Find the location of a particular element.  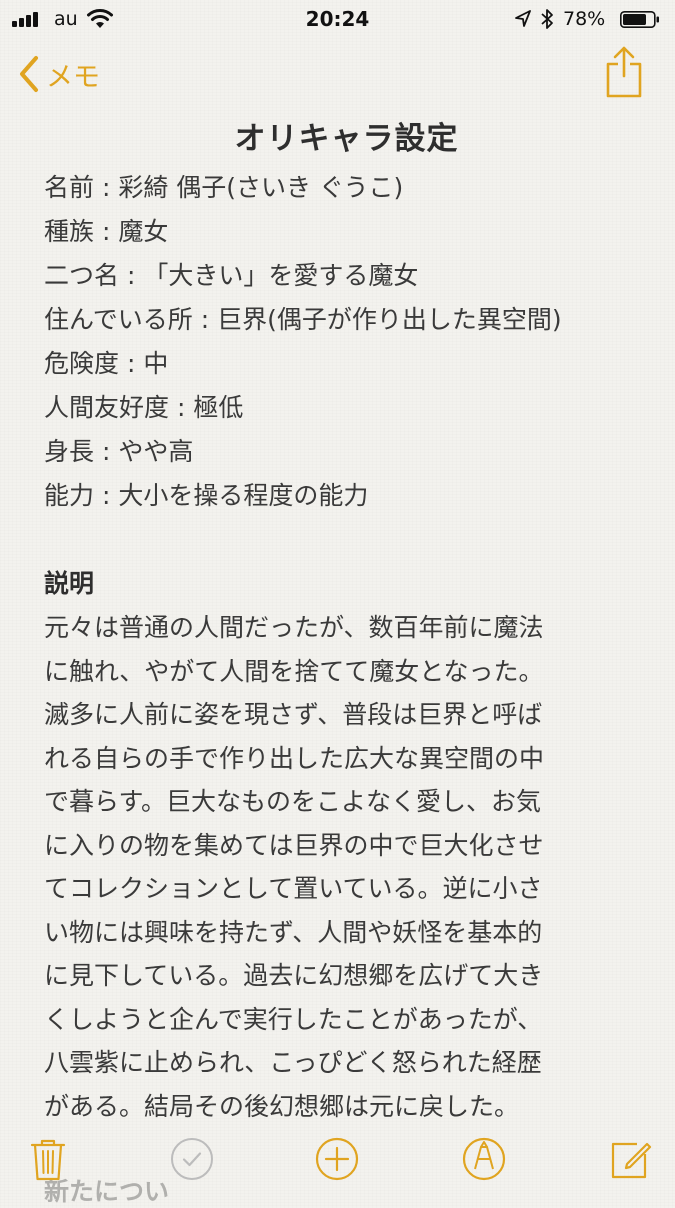

add-icon is located at coordinates (337, 1159).